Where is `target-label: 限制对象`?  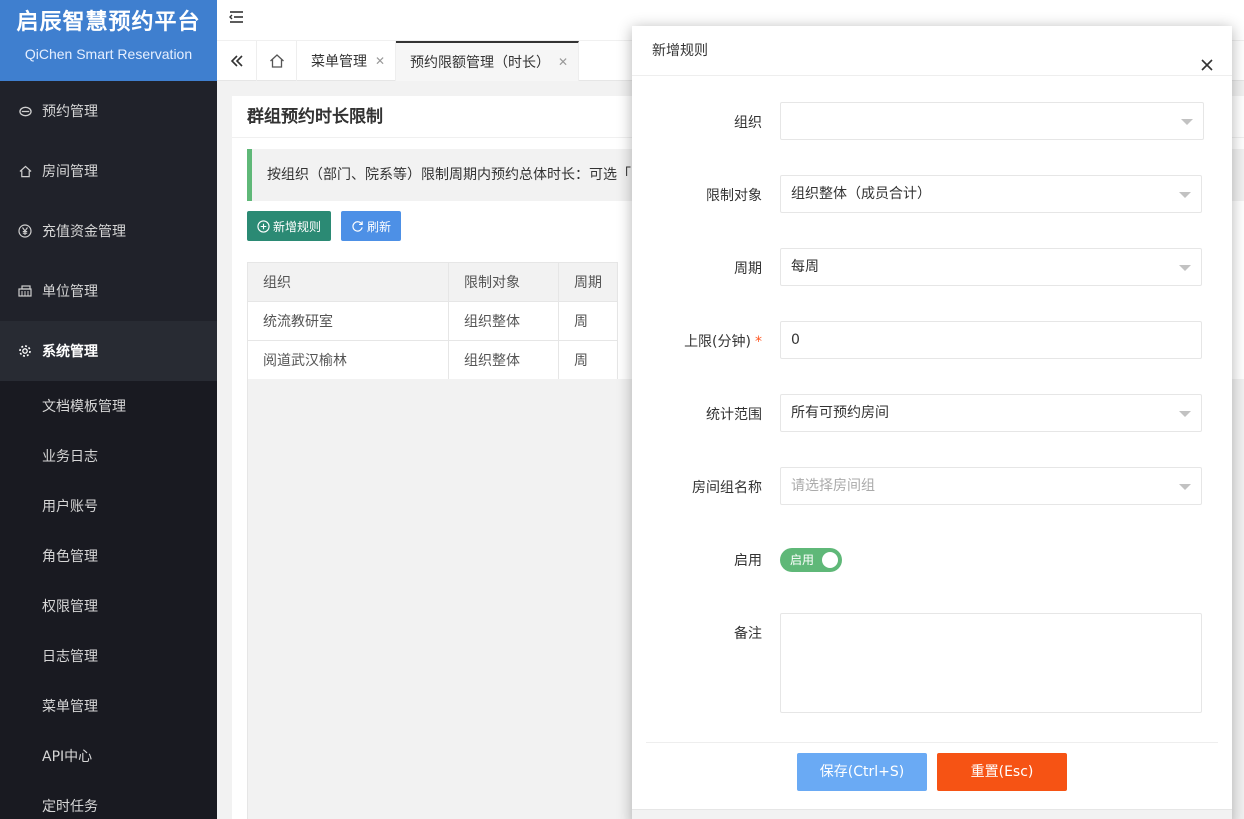
target-label: 限制对象 is located at coordinates (734, 196).